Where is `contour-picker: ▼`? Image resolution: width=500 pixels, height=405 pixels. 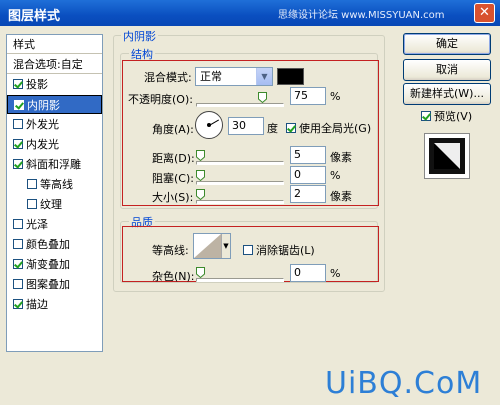
contour-picker: ▼ is located at coordinates (212, 246).